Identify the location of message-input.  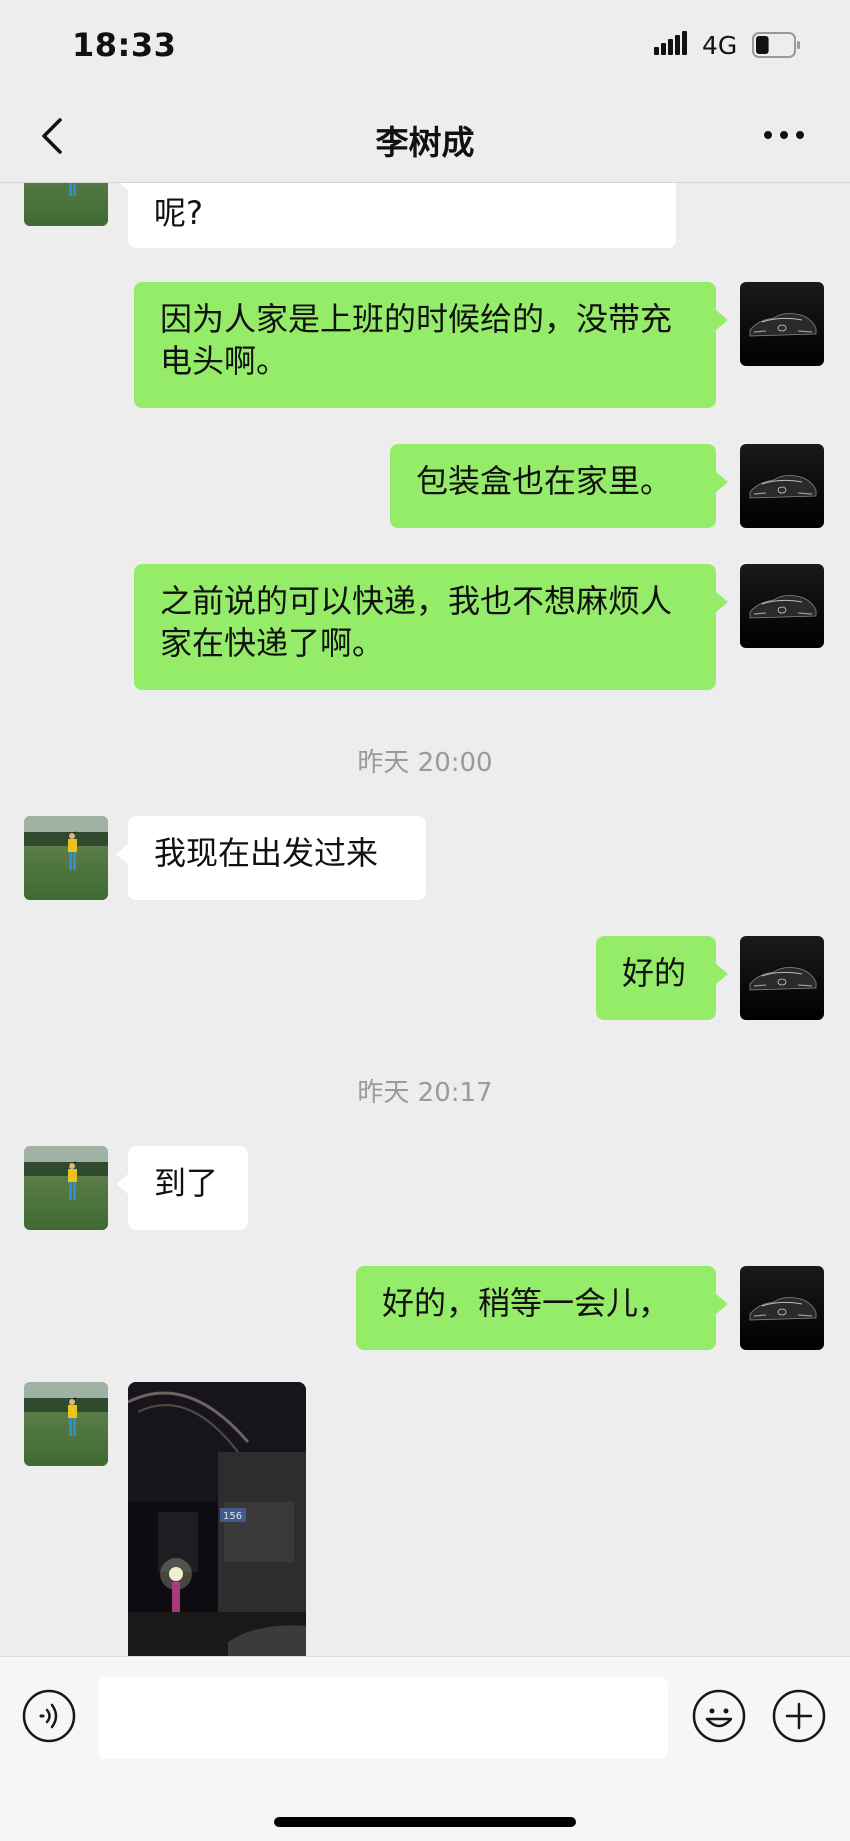
(383, 1718).